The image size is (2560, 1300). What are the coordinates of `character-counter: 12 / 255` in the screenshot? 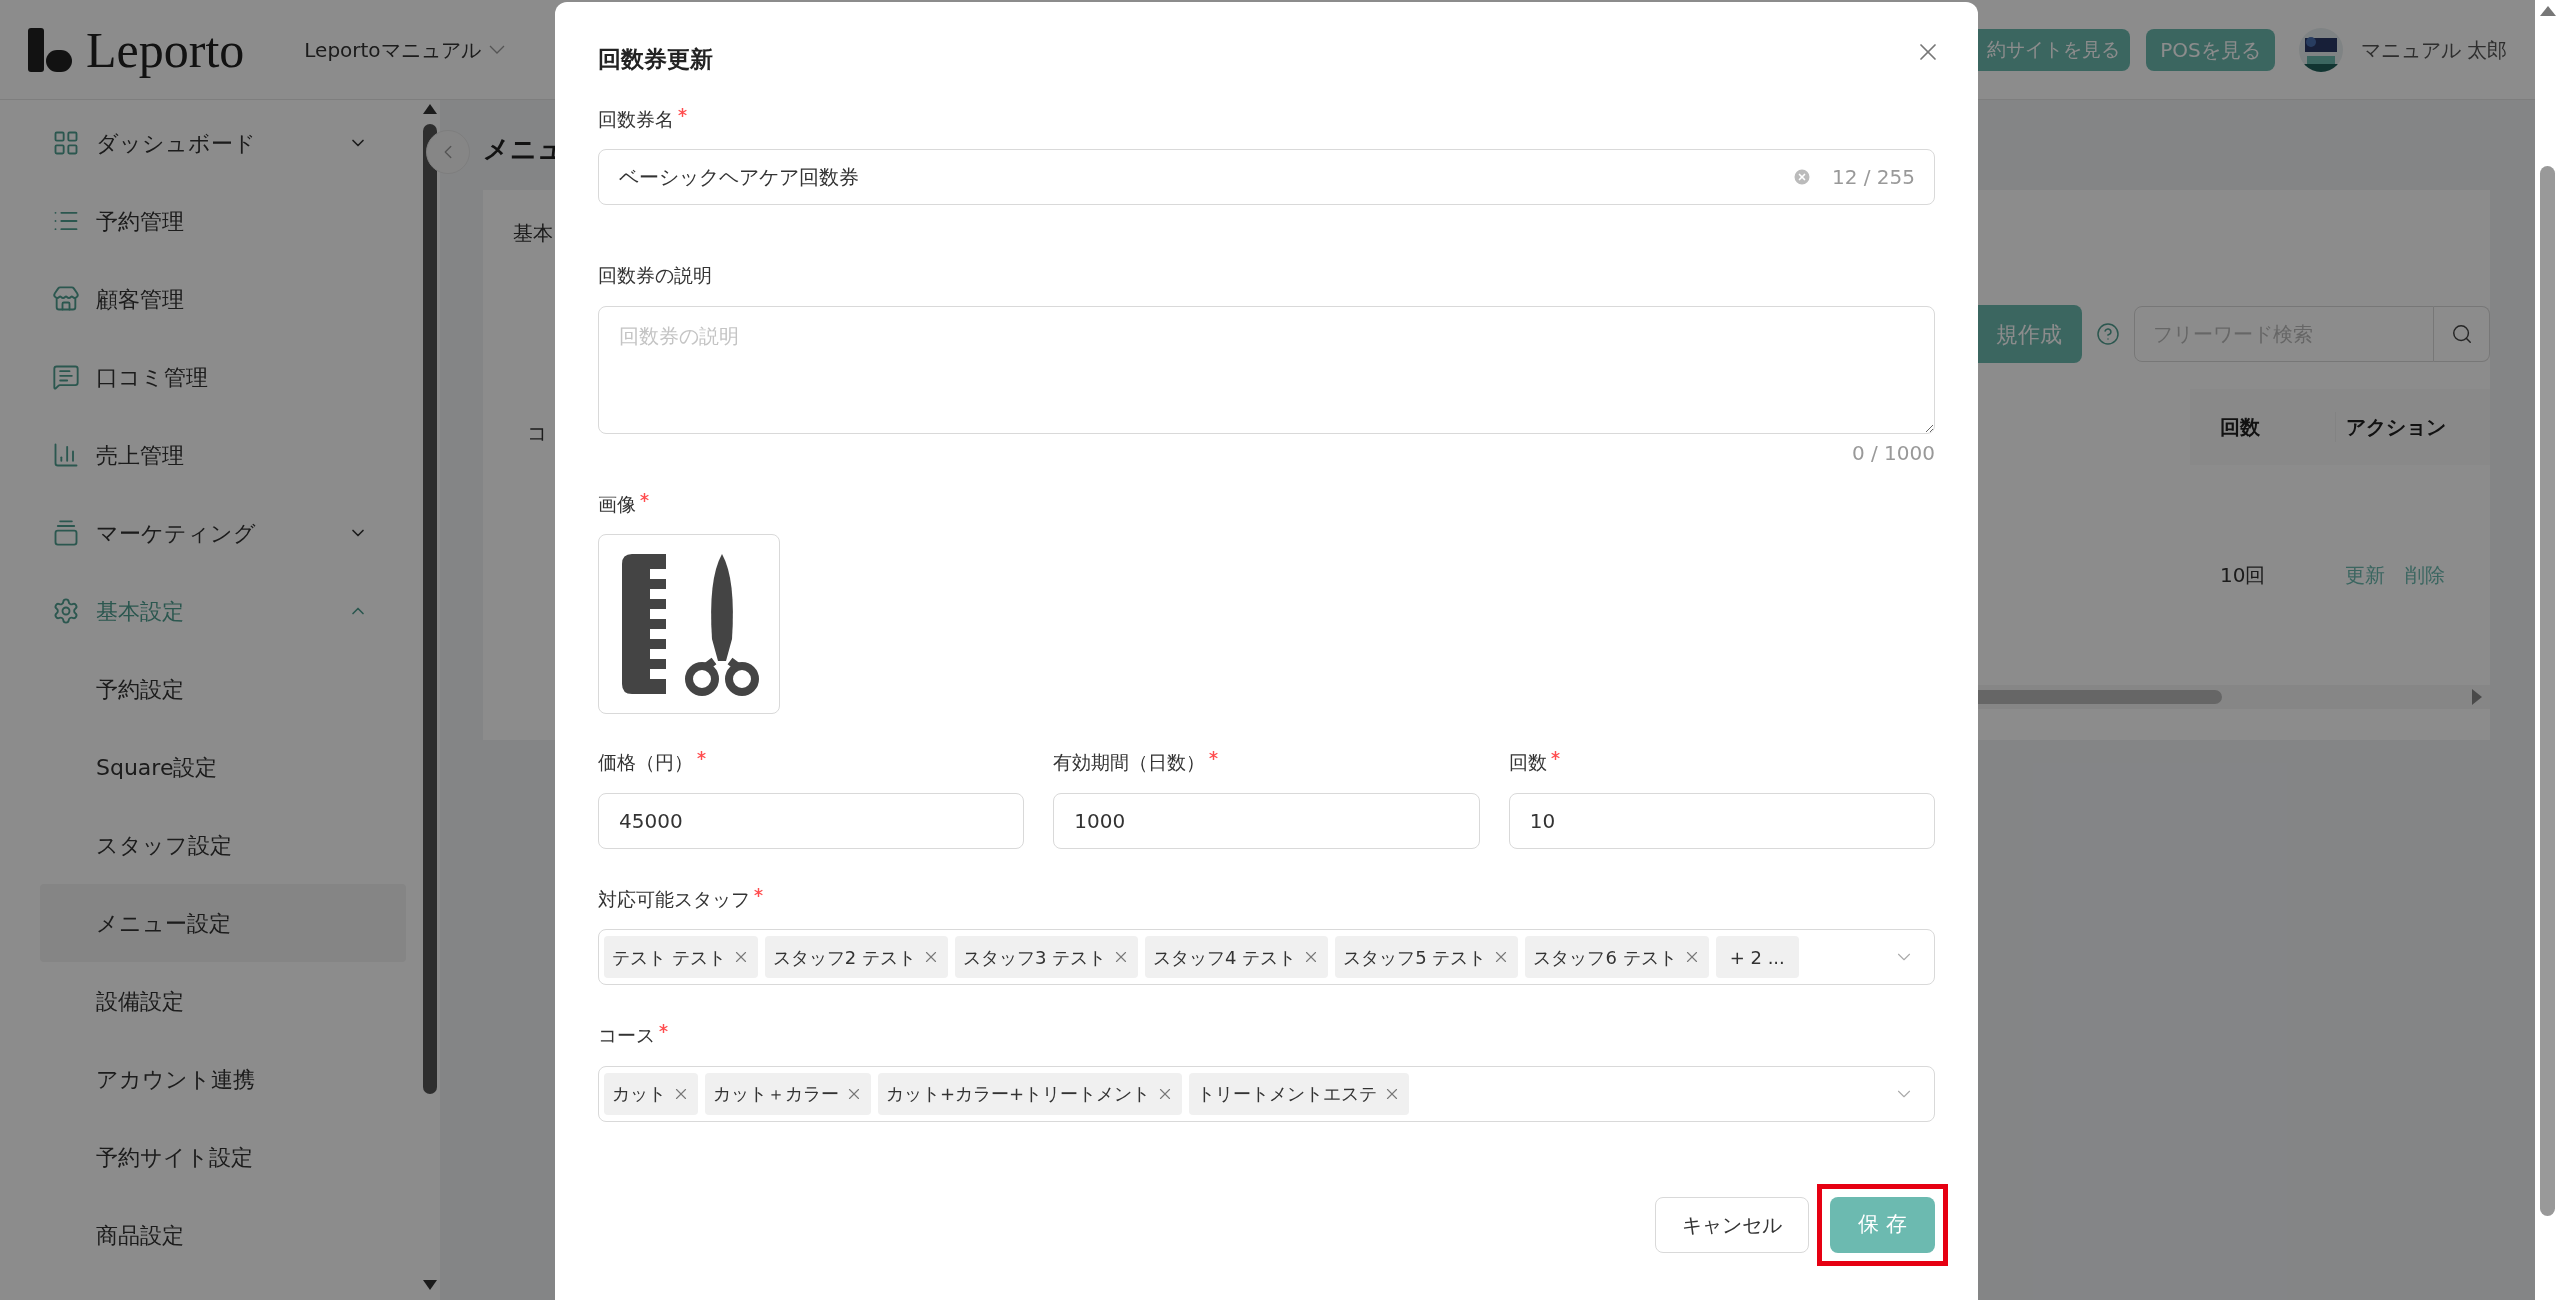 It's located at (1873, 177).